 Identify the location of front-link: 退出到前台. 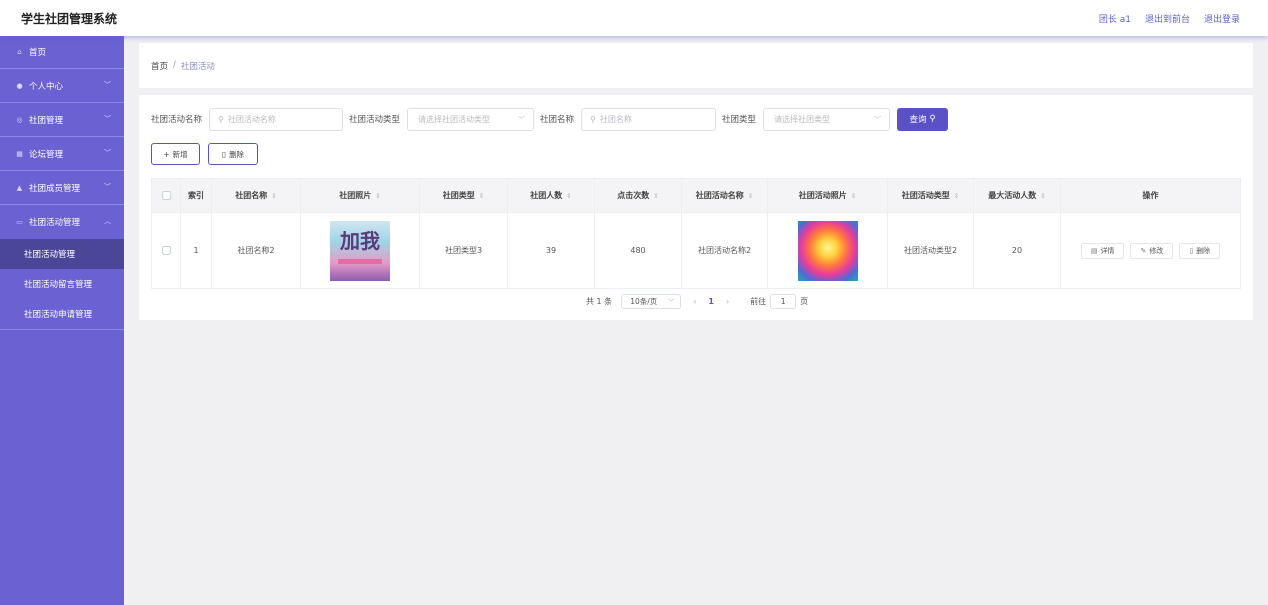
(1167, 18).